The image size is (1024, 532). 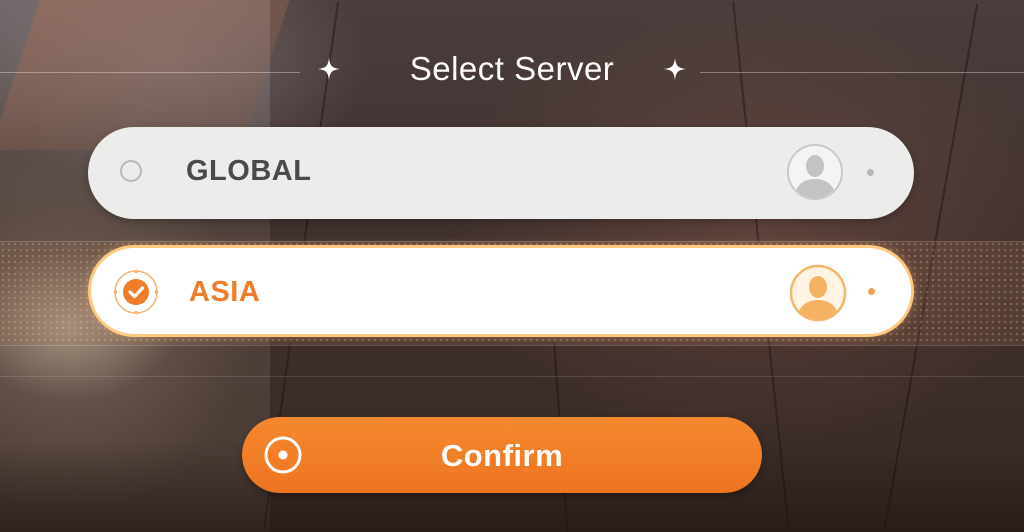 What do you see at coordinates (225, 292) in the screenshot?
I see `server-label: ASIA` at bounding box center [225, 292].